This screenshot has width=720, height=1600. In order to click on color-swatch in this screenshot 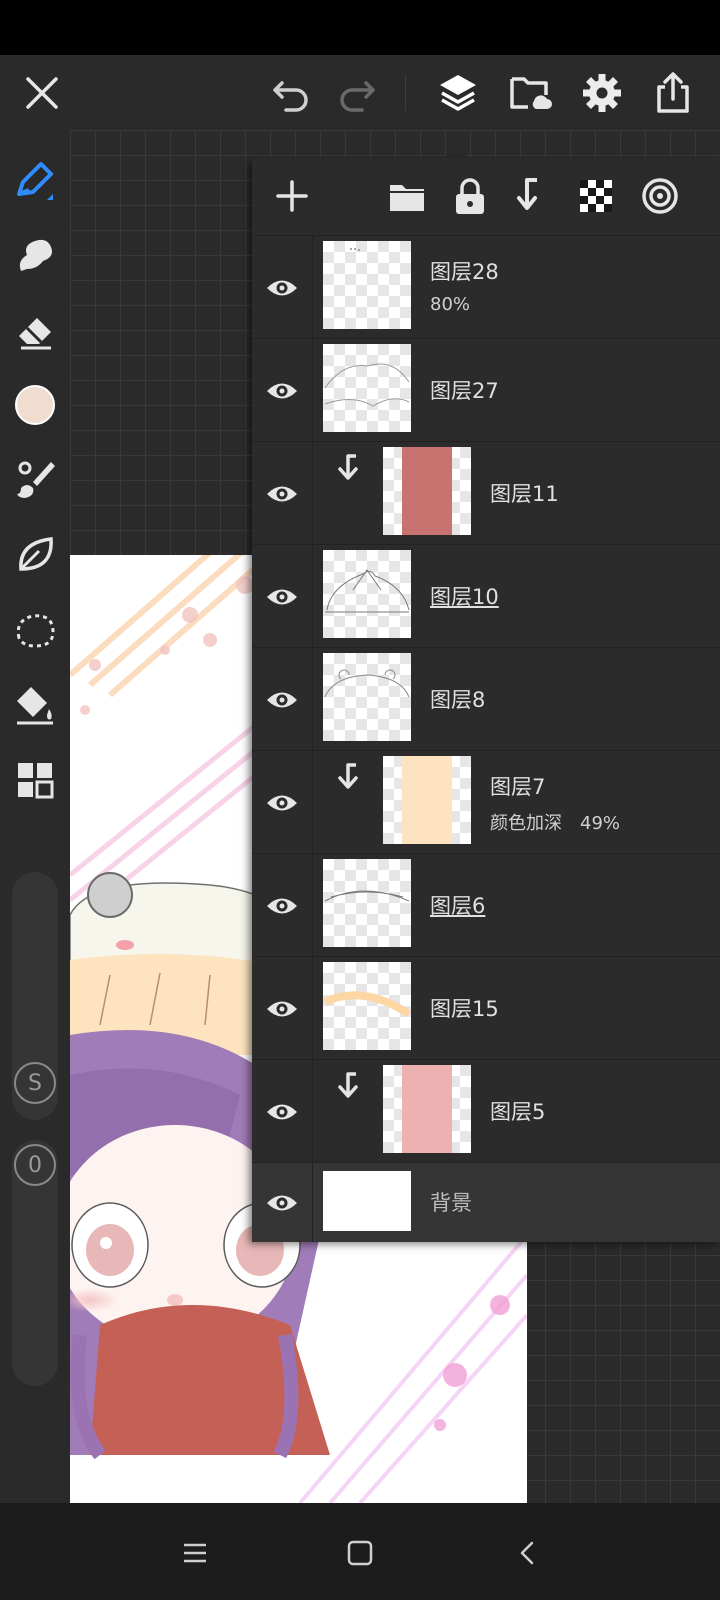, I will do `click(35, 405)`.